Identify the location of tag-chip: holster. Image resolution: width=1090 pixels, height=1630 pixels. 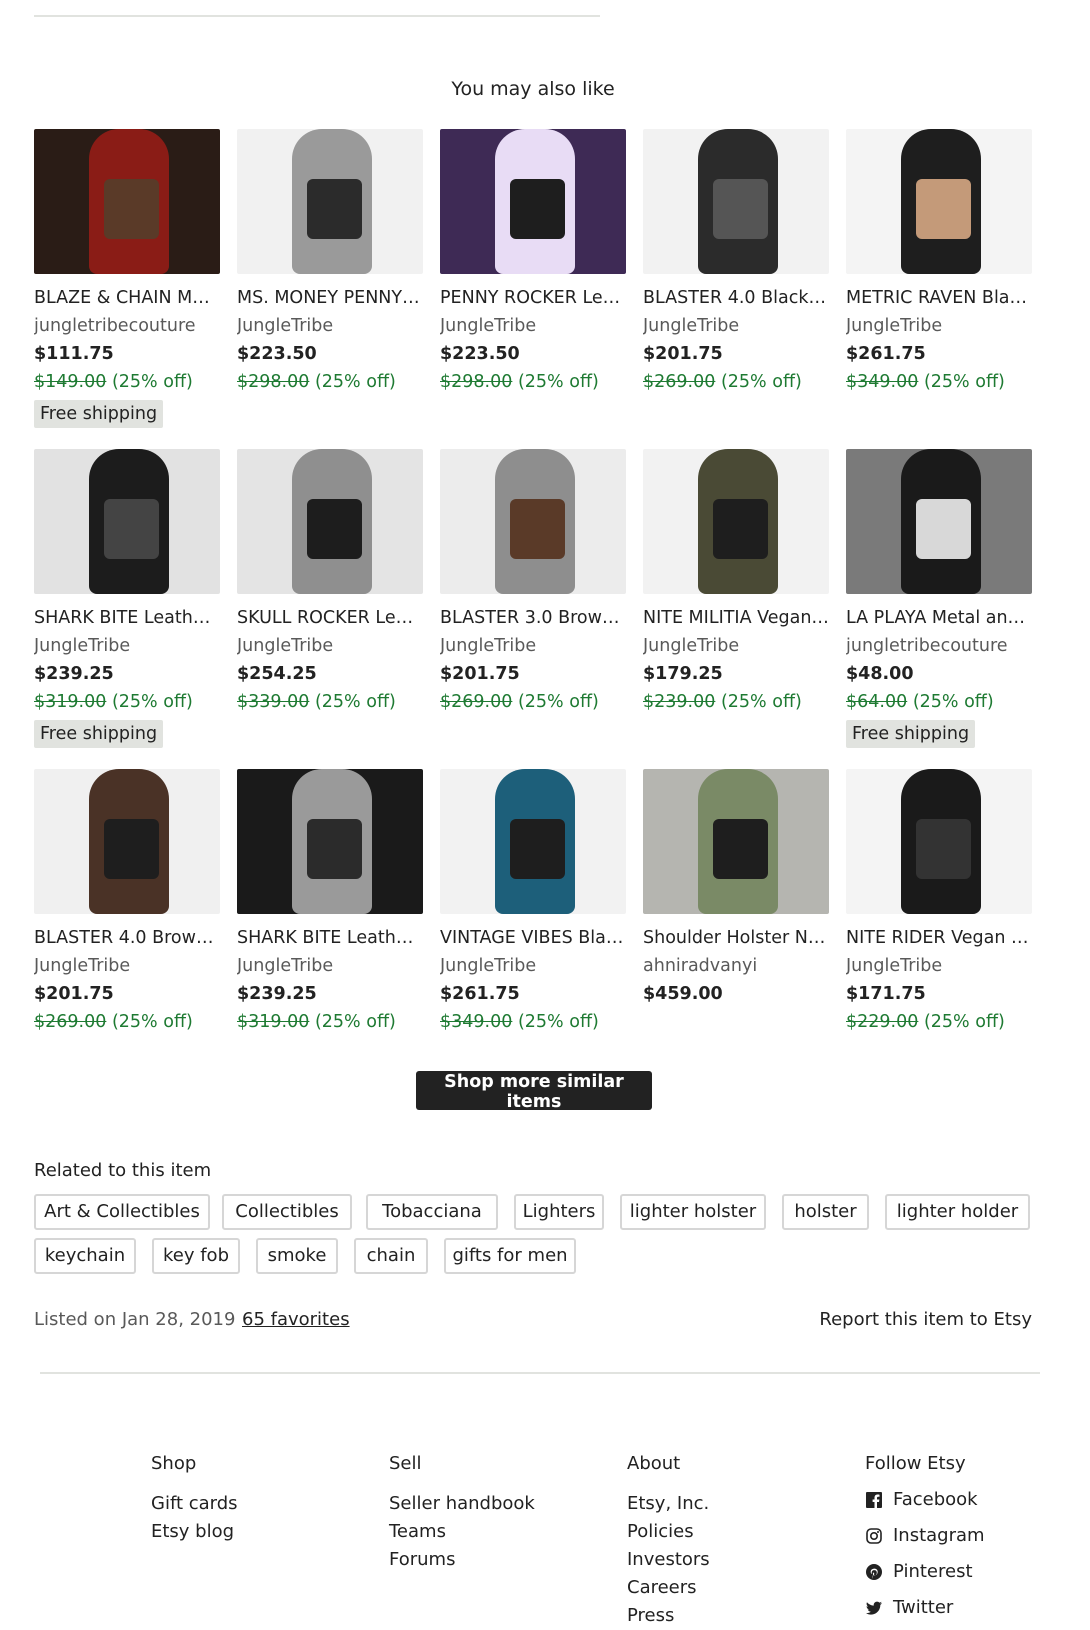
(825, 1212).